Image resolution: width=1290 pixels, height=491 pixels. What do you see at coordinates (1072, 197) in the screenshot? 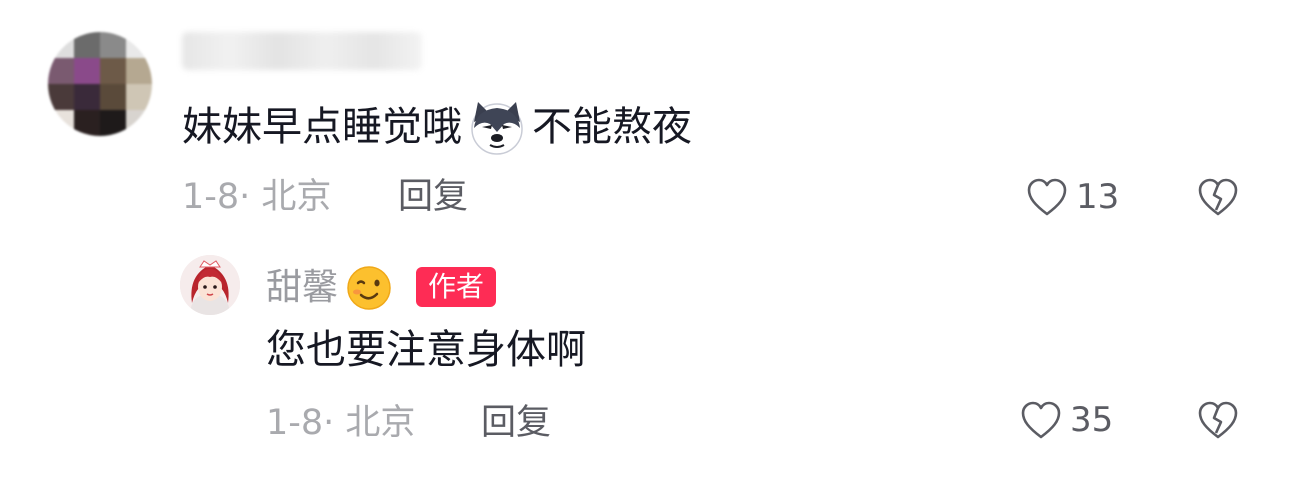
I see `like-button: 13` at bounding box center [1072, 197].